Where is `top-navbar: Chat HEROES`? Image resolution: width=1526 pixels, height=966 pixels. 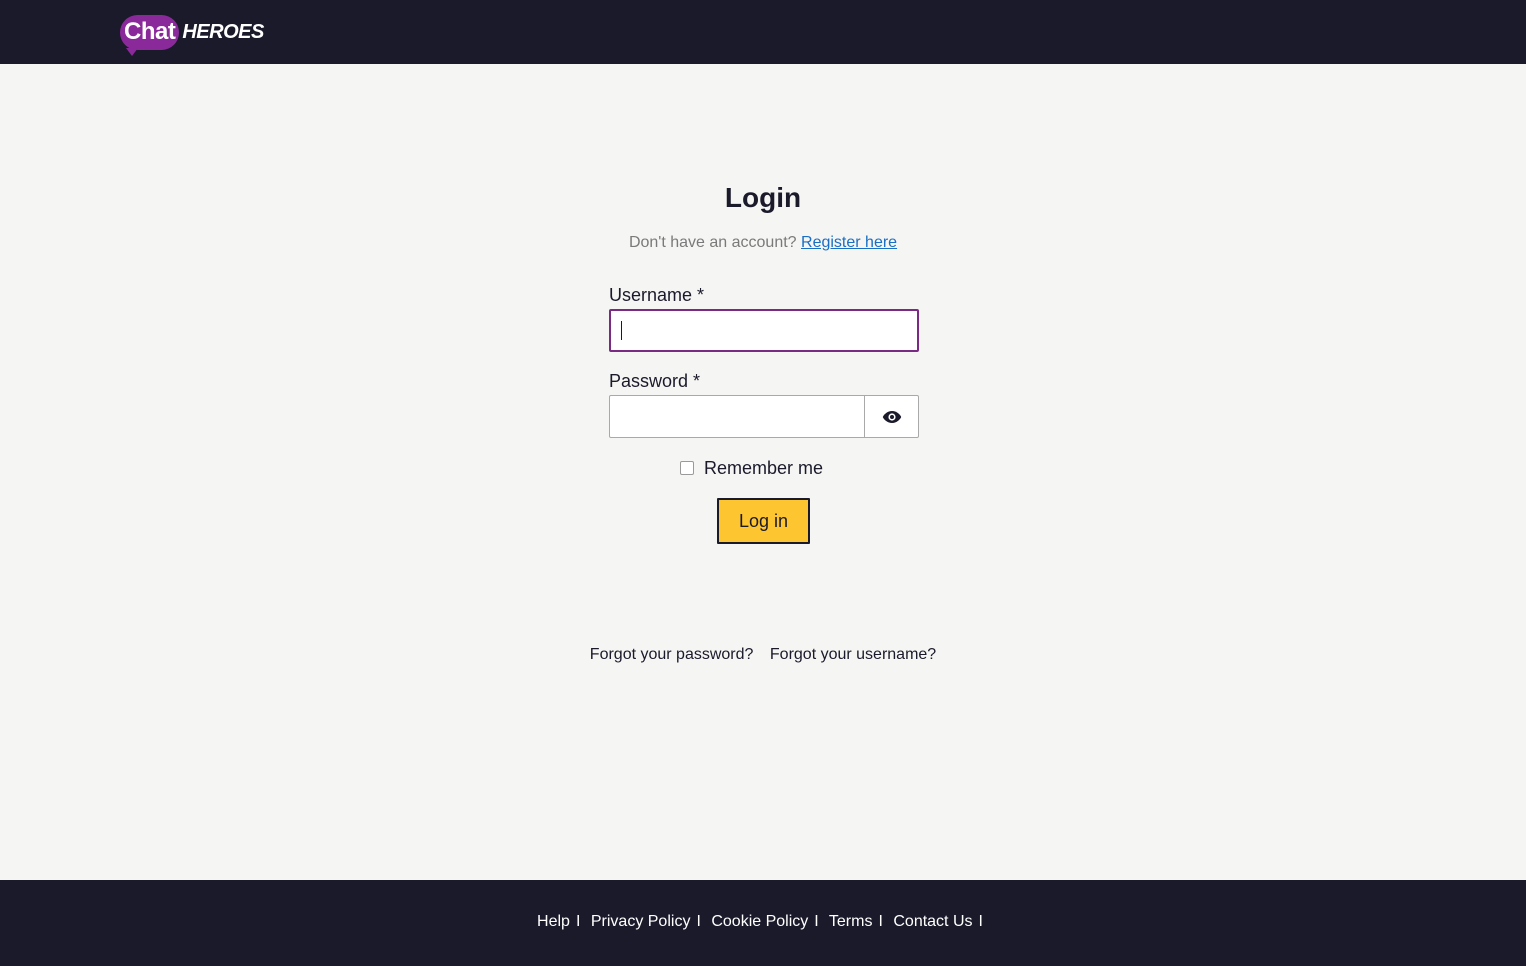
top-navbar: Chat HEROES is located at coordinates (763, 32).